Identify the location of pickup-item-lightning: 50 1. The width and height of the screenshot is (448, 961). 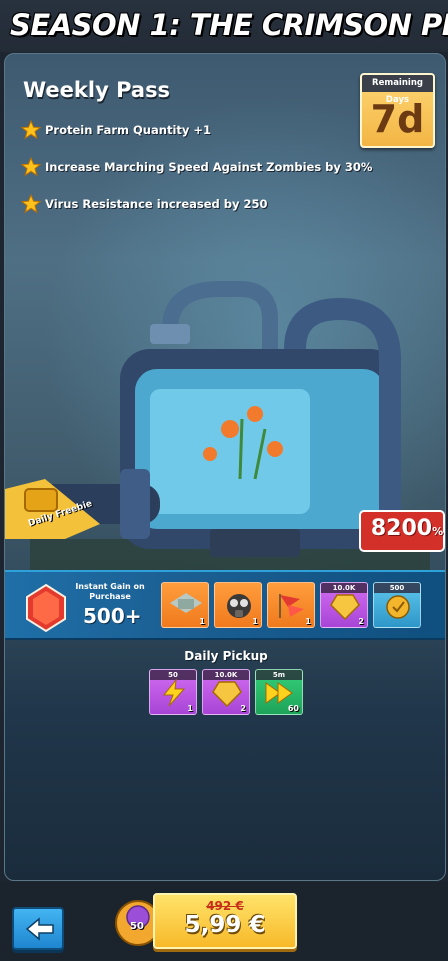
(173, 692).